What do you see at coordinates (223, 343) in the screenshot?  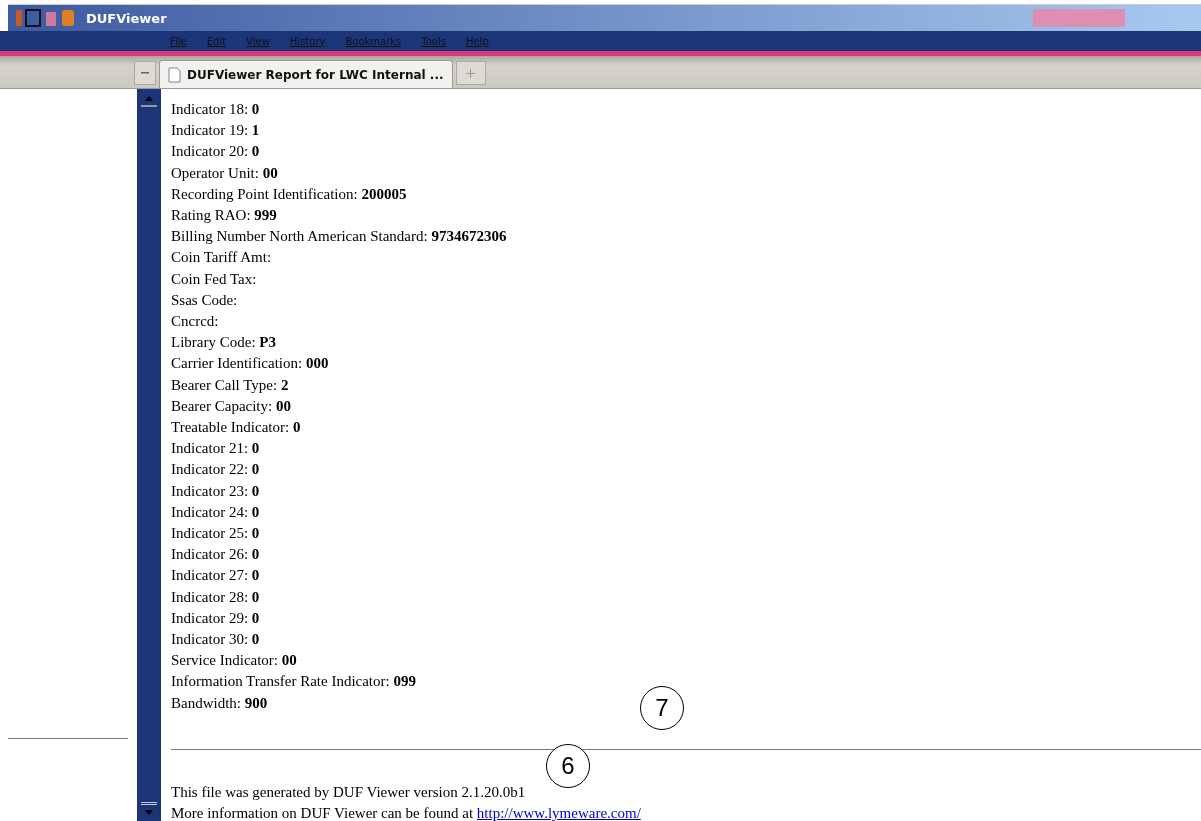 I see `field-line: Library Code: P3` at bounding box center [223, 343].